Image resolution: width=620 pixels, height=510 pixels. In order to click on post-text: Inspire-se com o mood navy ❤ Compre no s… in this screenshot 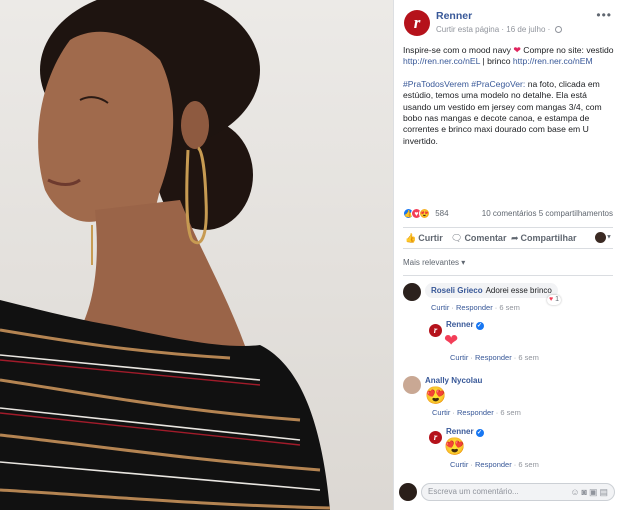, I will do `click(509, 101)`.